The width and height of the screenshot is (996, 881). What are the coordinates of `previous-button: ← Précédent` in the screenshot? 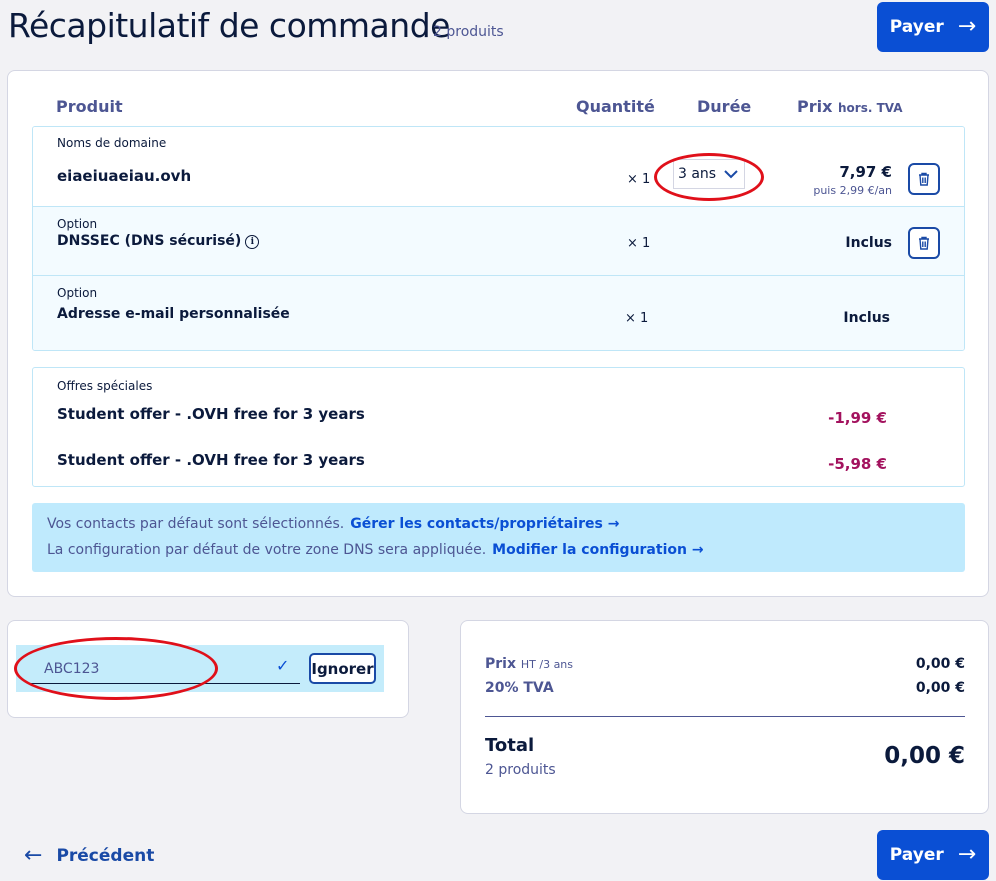 It's located at (89, 855).